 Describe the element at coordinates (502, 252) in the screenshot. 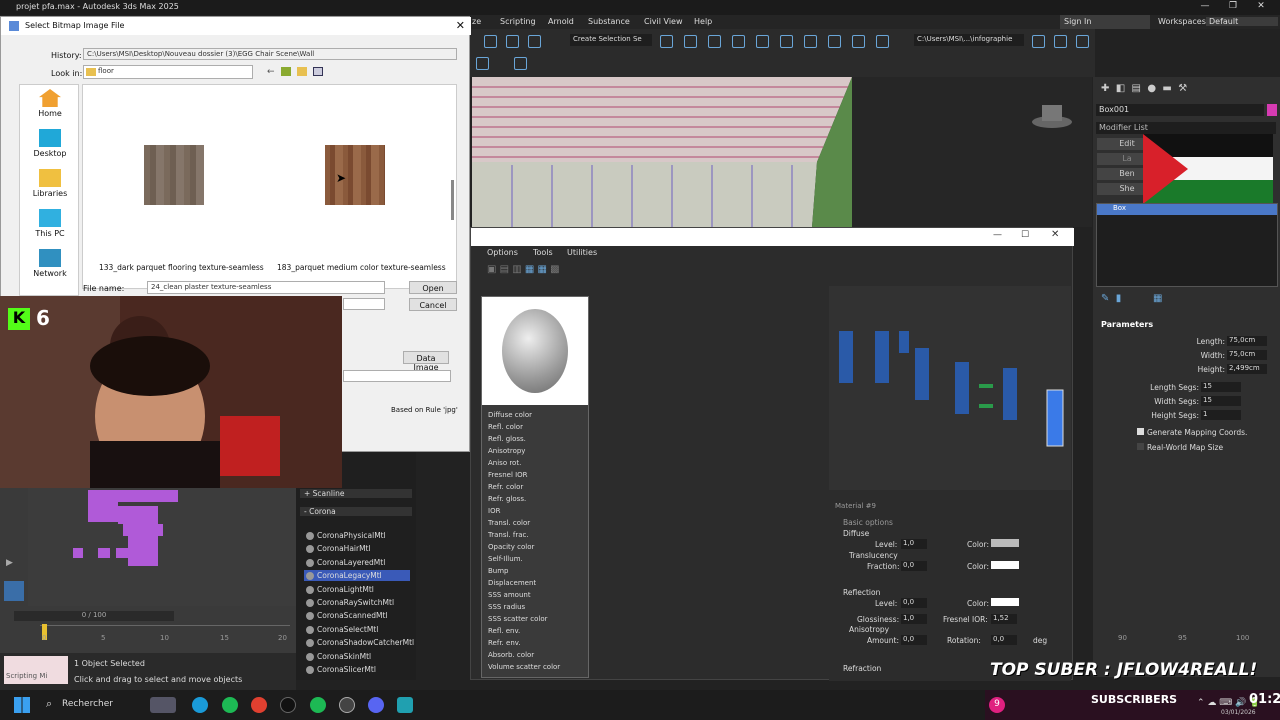

I see `slate-menu-options: Options` at that location.